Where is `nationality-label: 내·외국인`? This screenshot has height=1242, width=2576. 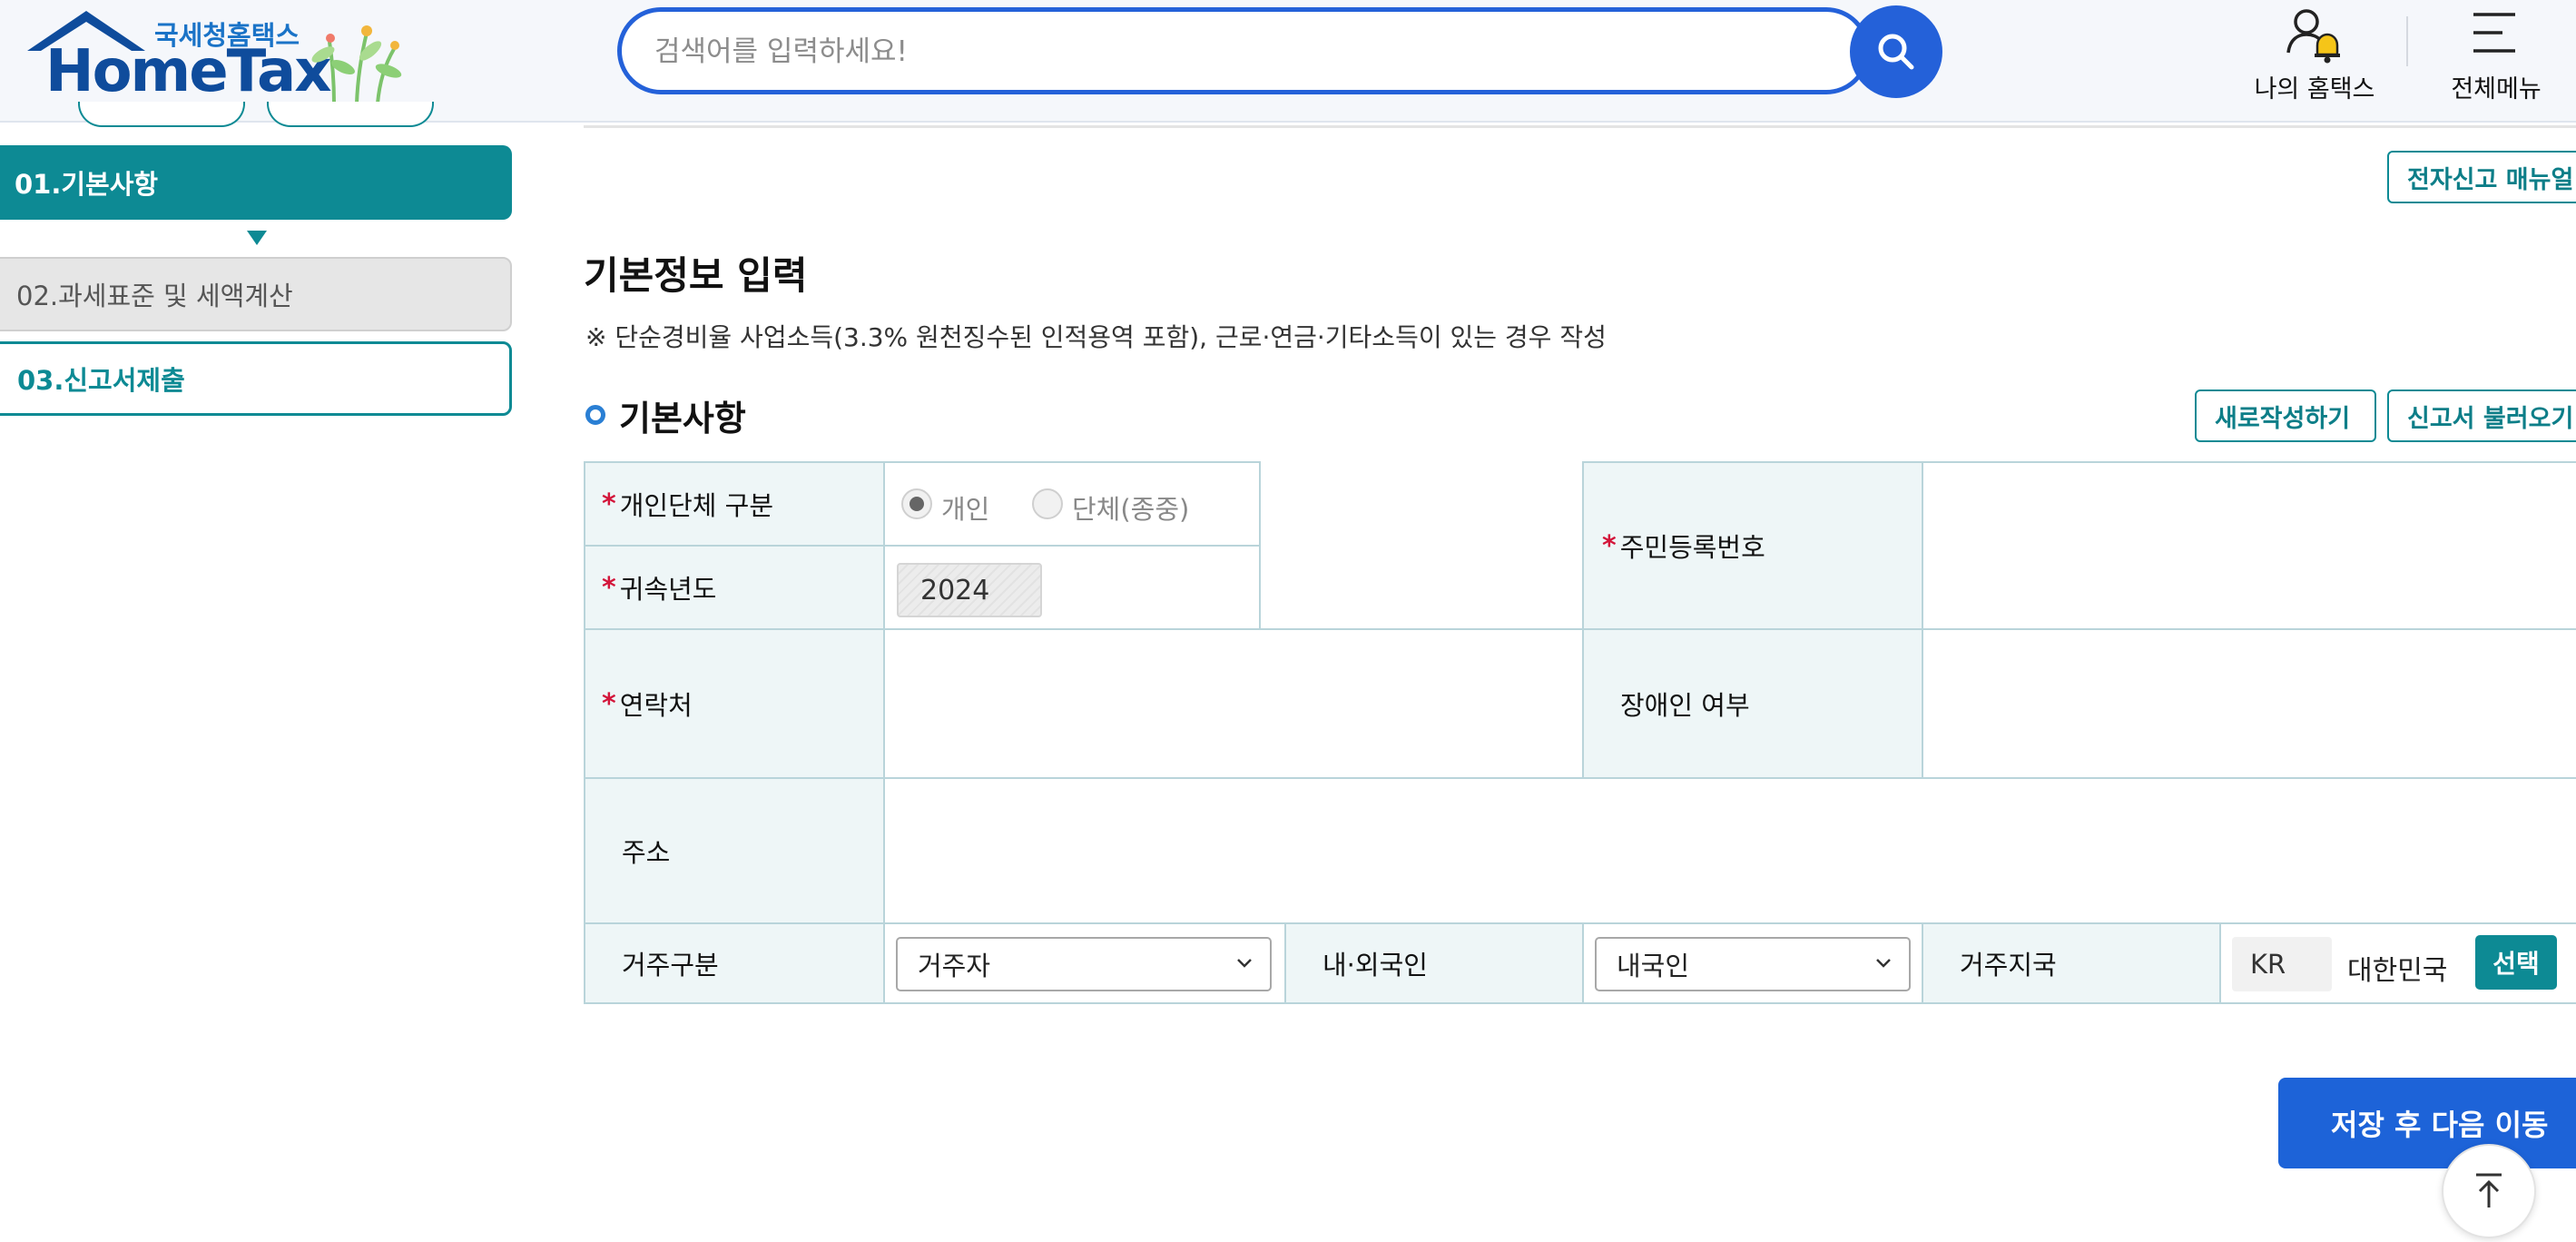 nationality-label: 내·외국인 is located at coordinates (1375, 965).